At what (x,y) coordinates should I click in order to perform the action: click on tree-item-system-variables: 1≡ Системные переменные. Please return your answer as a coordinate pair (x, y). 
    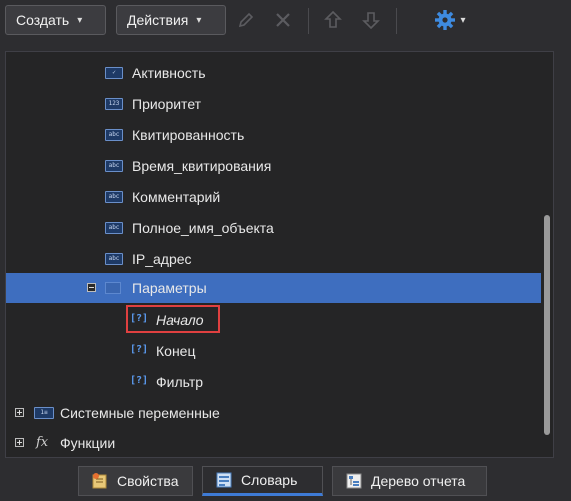
    Looking at the image, I should click on (273, 412).